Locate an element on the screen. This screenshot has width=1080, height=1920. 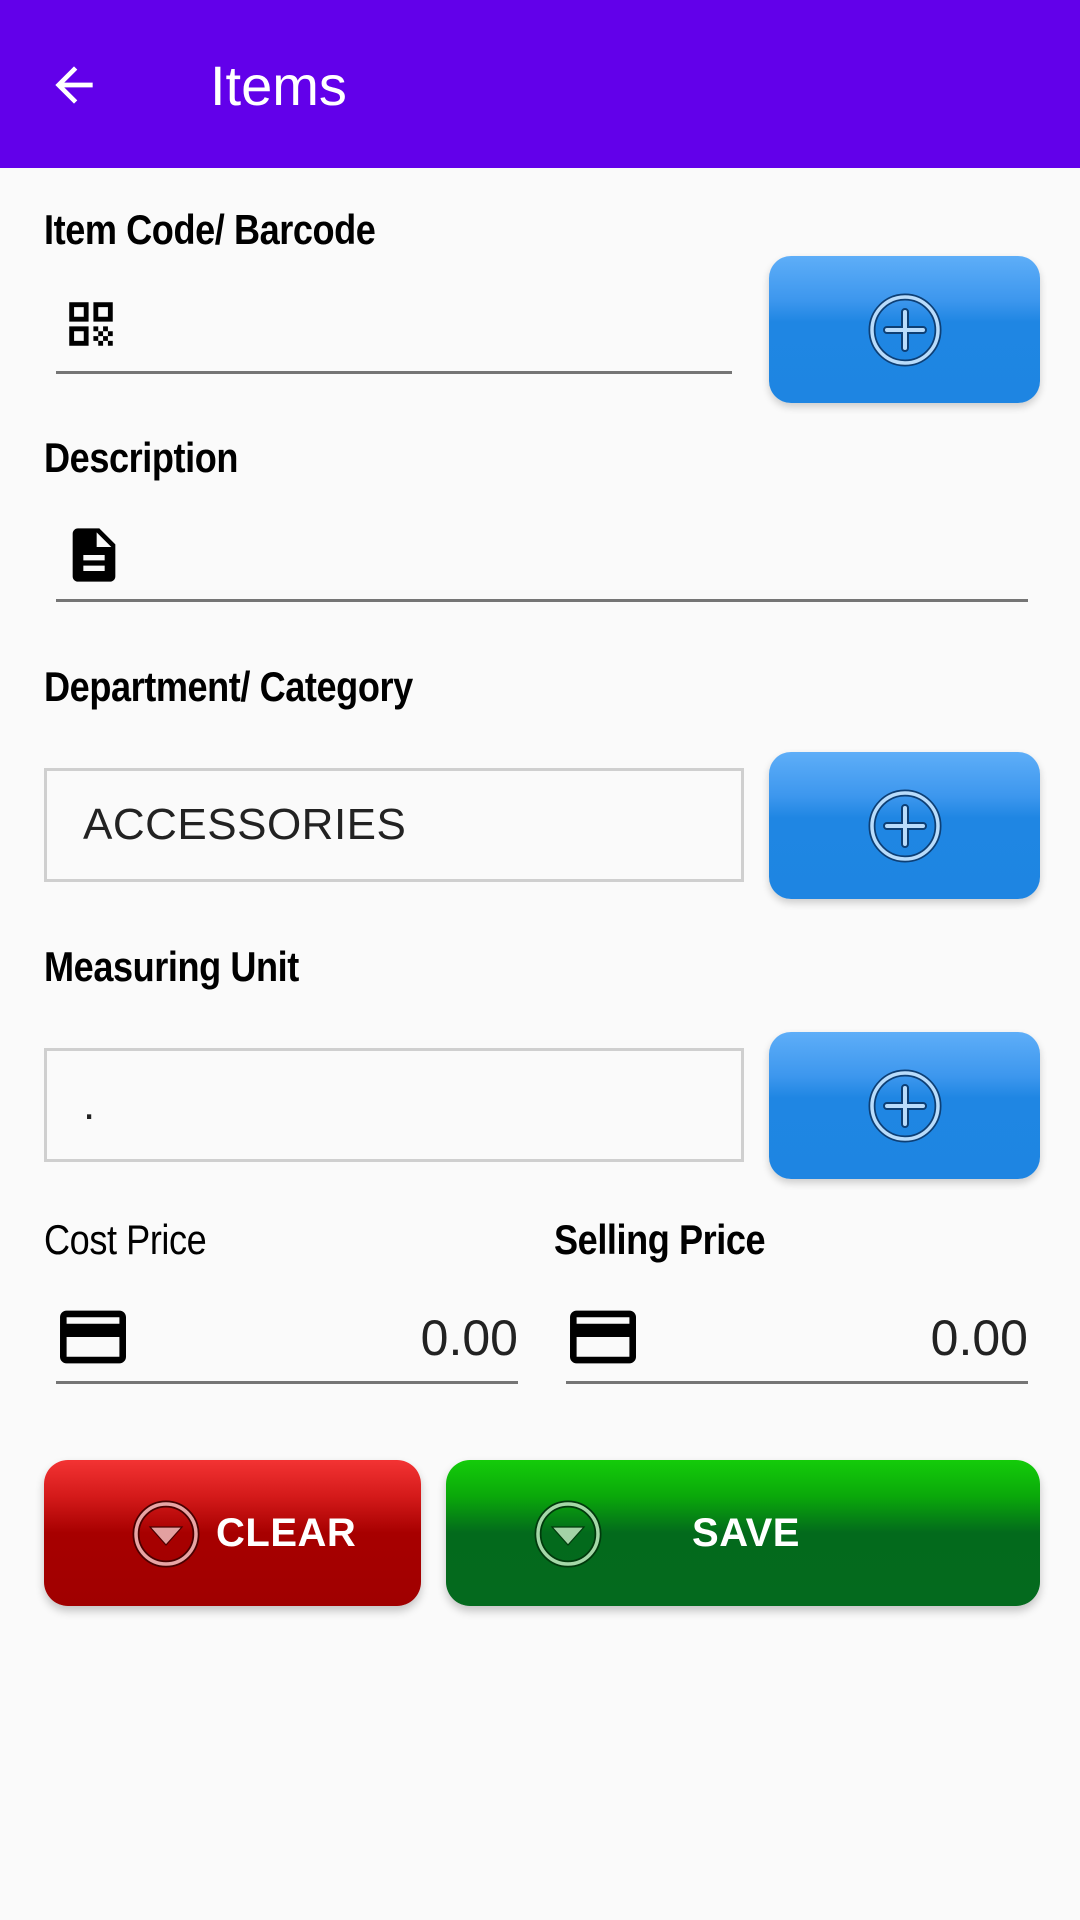
description-input is located at coordinates (578, 557).